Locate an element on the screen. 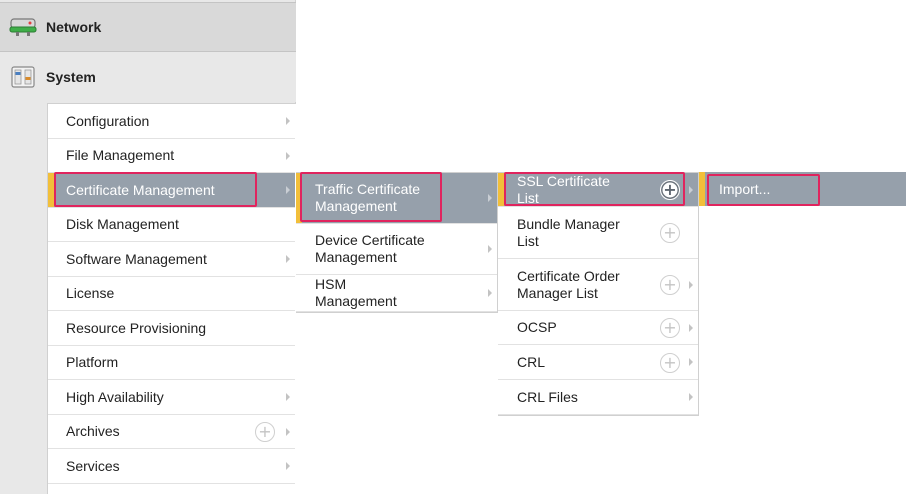 This screenshot has width=906, height=494. menu-item-certificate-management: Certificate Management is located at coordinates (171, 190).